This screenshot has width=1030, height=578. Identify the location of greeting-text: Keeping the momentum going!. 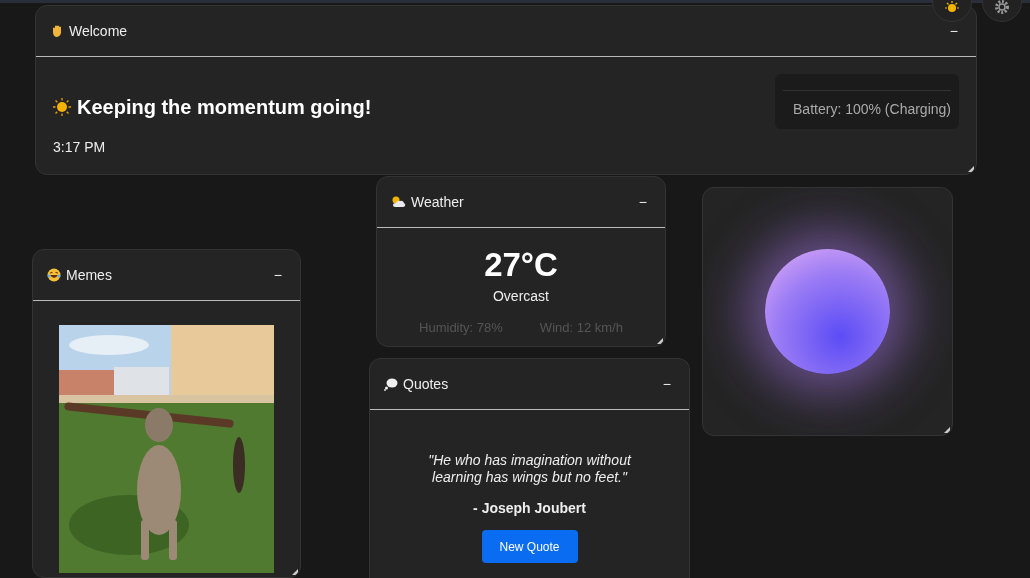
(224, 107).